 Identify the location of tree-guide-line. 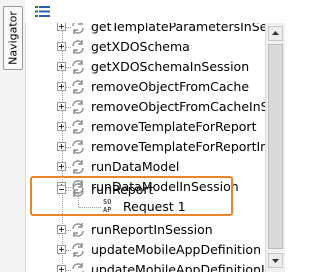
(78, 200).